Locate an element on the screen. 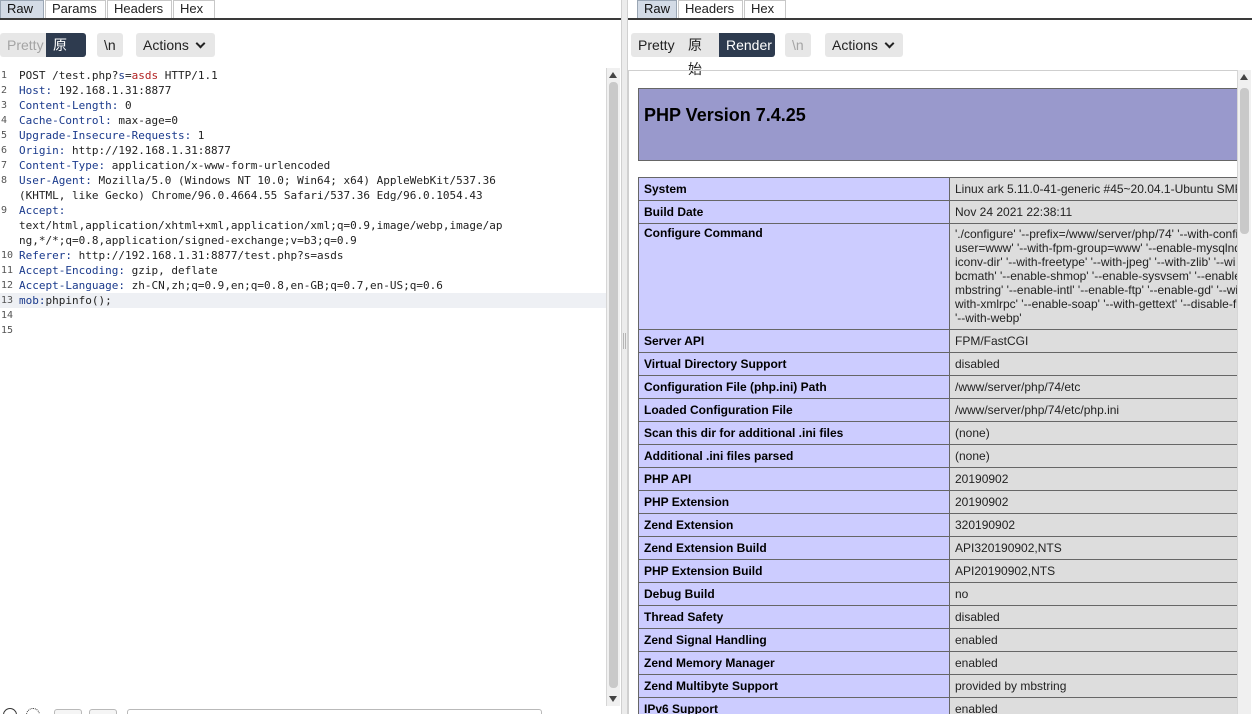  phpinfo-row: Server API FPM/FastCGI is located at coordinates (938, 341).